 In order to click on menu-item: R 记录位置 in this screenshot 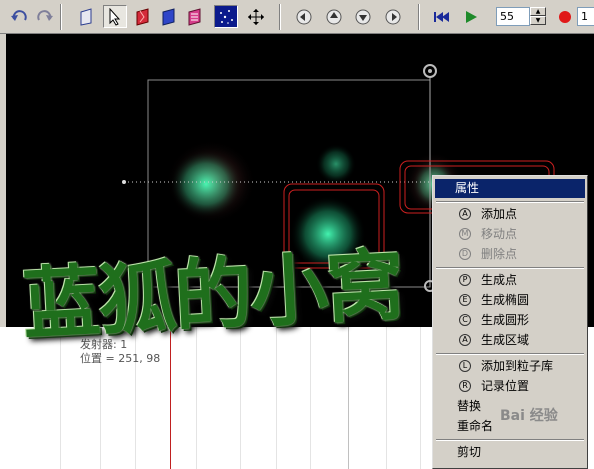, I will do `click(510, 386)`.